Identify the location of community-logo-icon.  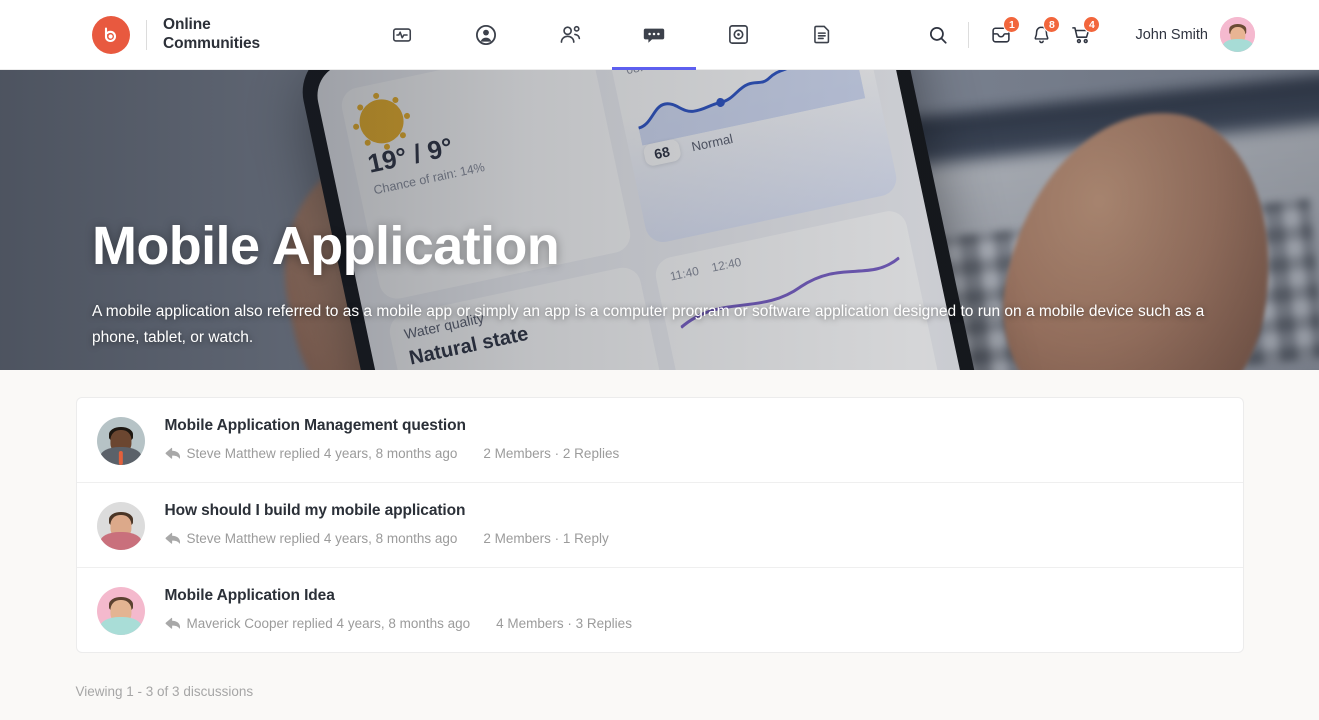
(111, 34).